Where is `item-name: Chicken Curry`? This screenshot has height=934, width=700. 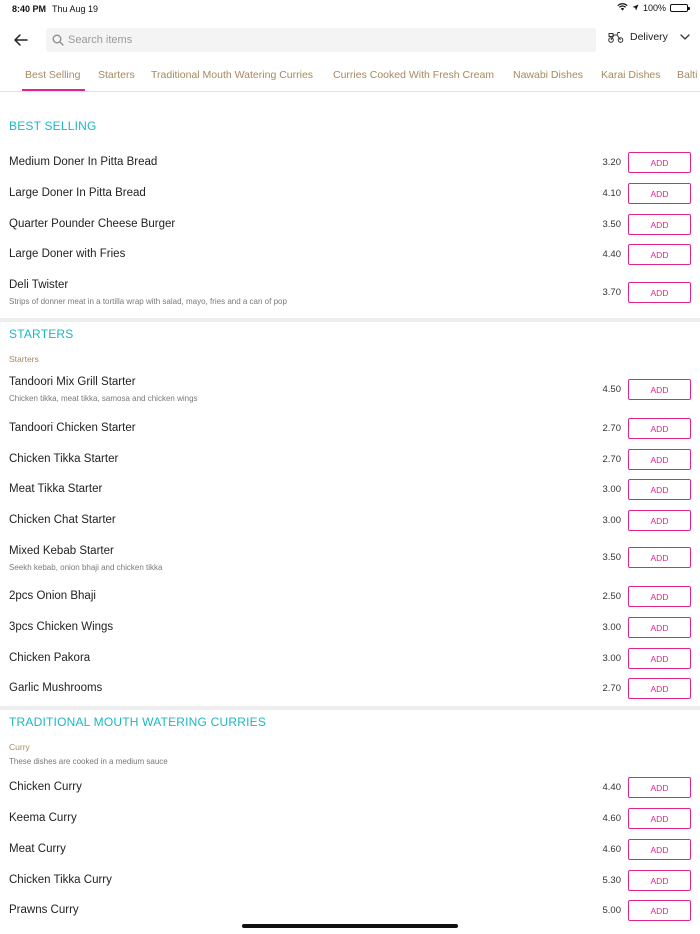
item-name: Chicken Curry is located at coordinates (45, 787).